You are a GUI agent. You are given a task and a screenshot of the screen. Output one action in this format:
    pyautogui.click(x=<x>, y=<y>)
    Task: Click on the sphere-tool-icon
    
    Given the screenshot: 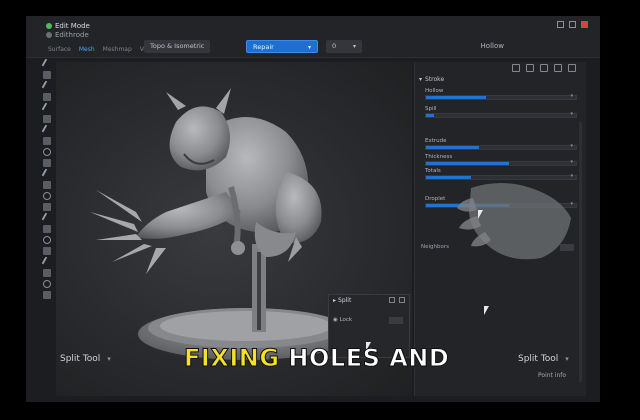 What is the action you would take?
    pyautogui.click(x=47, y=196)
    